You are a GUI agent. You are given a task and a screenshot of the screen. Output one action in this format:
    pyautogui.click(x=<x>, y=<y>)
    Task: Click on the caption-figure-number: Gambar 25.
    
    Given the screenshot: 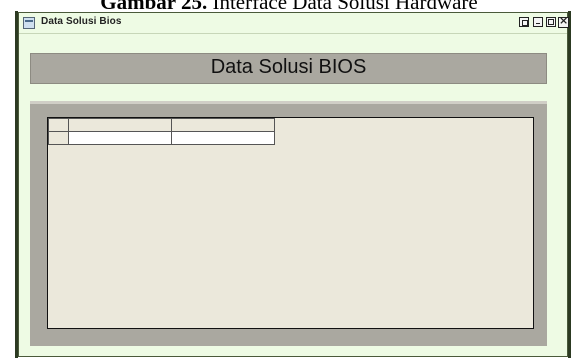 What is the action you would take?
    pyautogui.click(x=154, y=6)
    